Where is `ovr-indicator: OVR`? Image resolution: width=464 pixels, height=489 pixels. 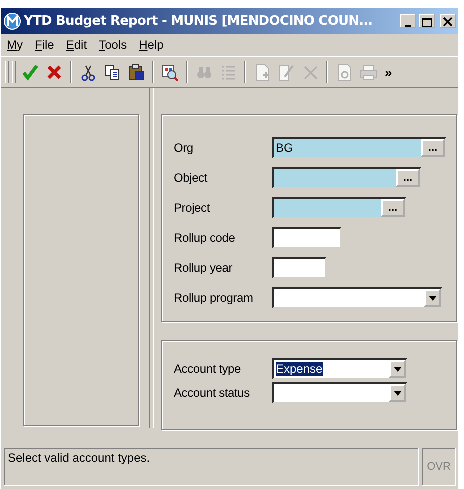 ovr-indicator: OVR is located at coordinates (439, 467).